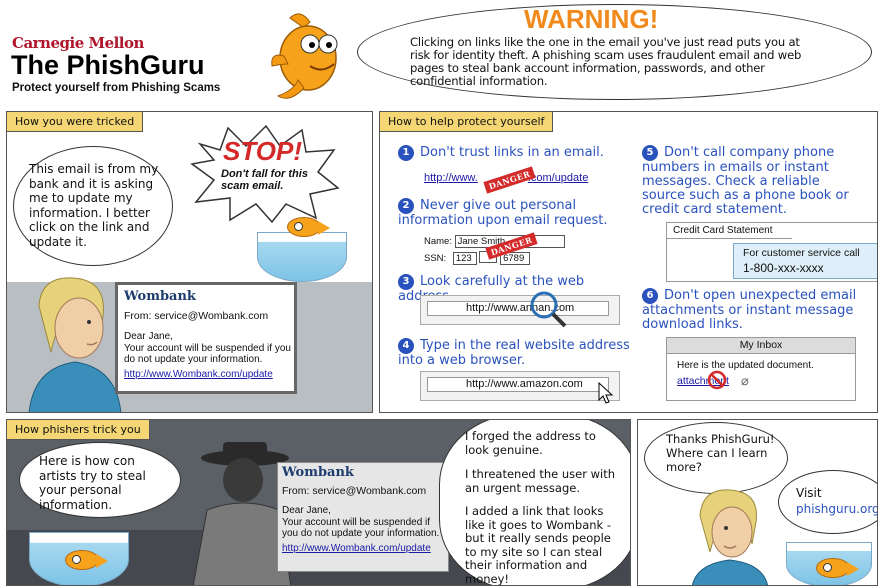  I want to click on browser-address-bar-3: ◀|▶ http://www.annan.com, so click(520, 310).